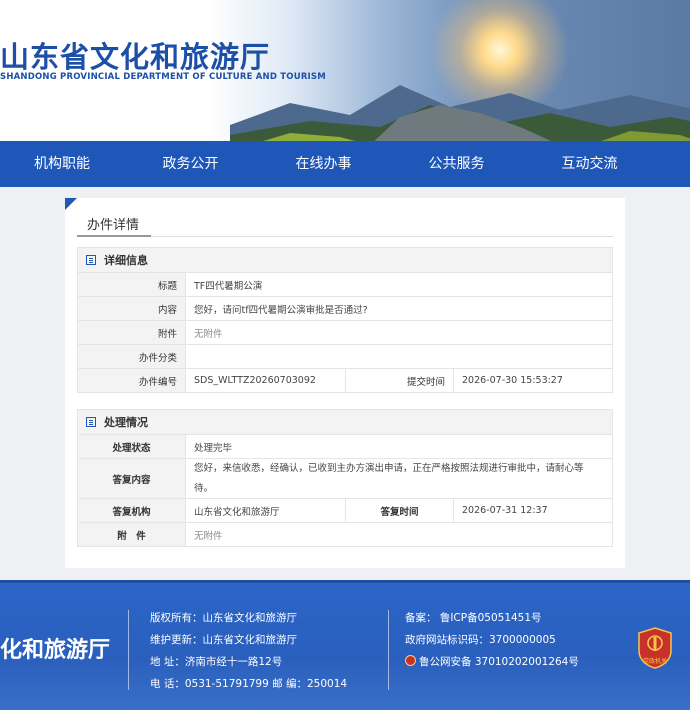 This screenshot has height=710, width=690. I want to click on police-record-link: 鲁公网安备 37010202001264号, so click(492, 662).